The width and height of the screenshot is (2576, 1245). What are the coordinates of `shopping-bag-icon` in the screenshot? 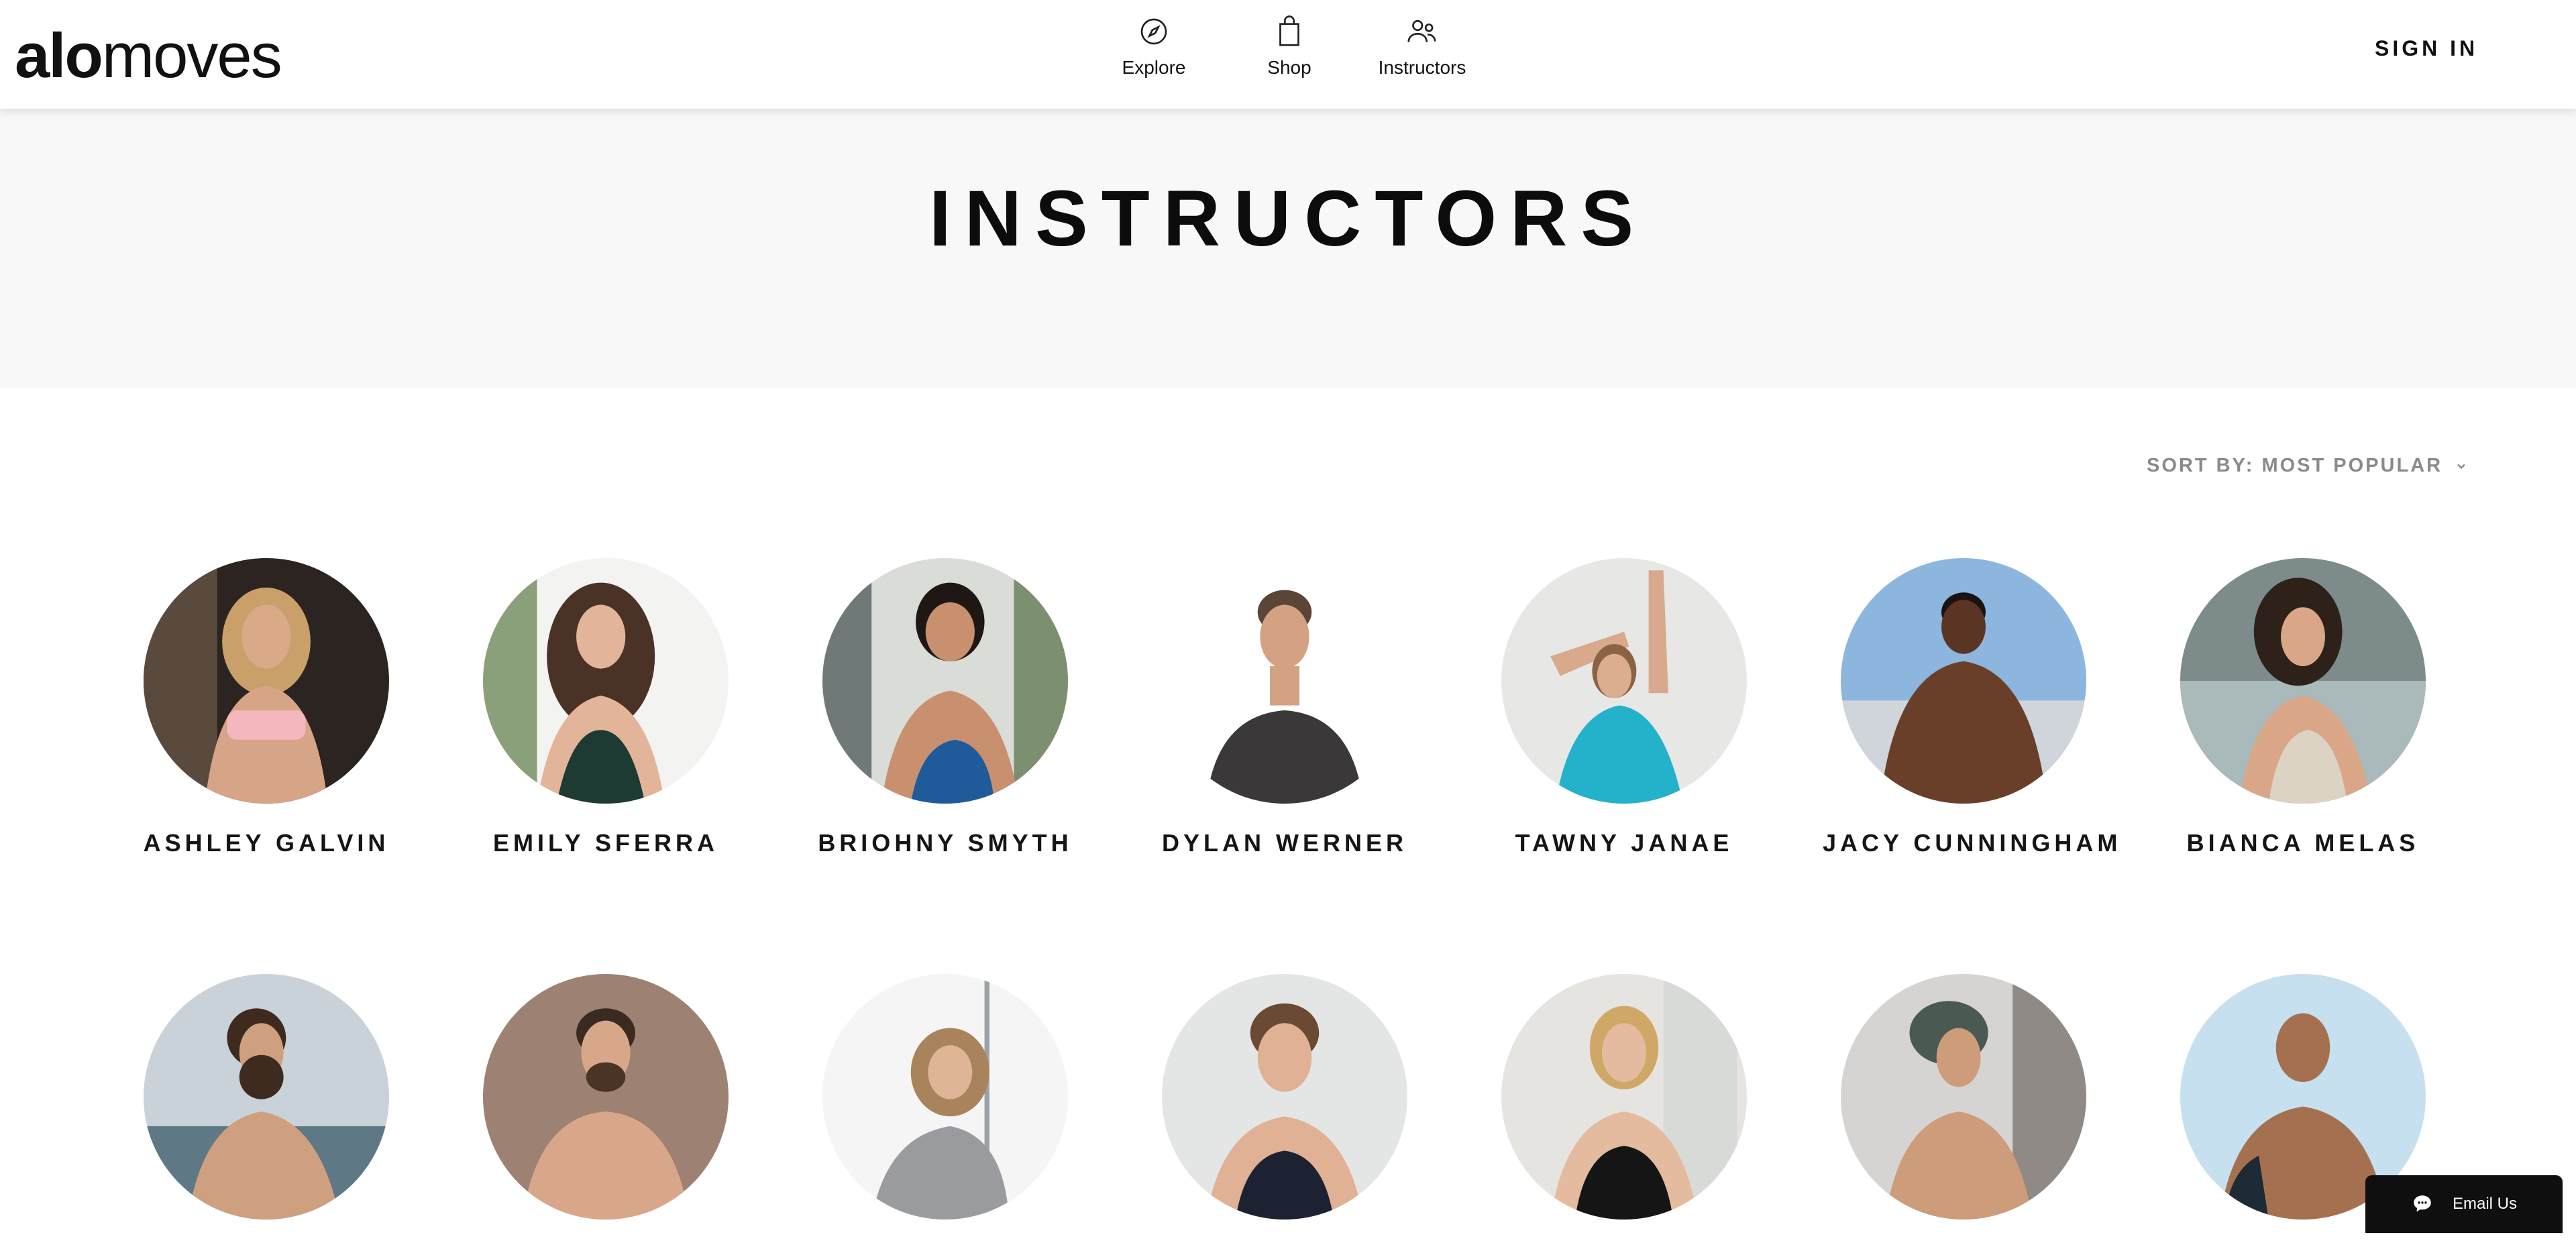 It's located at (1289, 30).